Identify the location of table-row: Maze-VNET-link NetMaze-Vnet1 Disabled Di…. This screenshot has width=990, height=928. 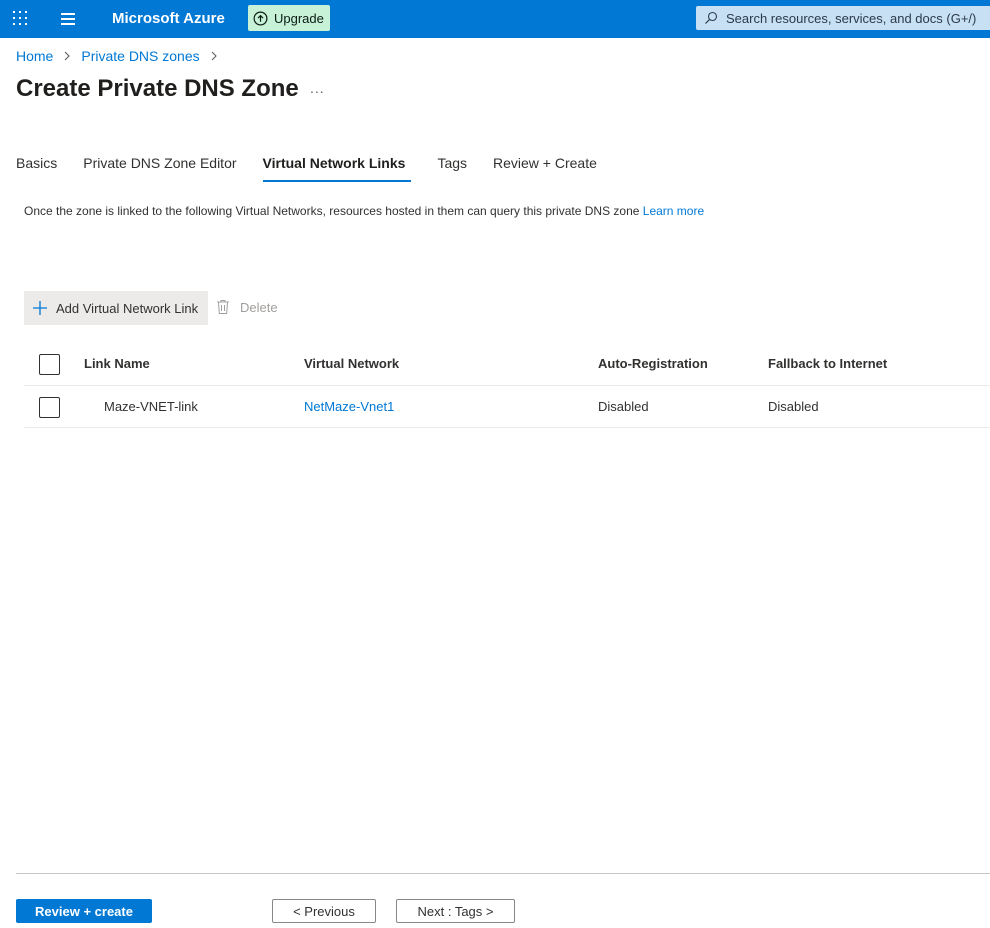
(507, 407).